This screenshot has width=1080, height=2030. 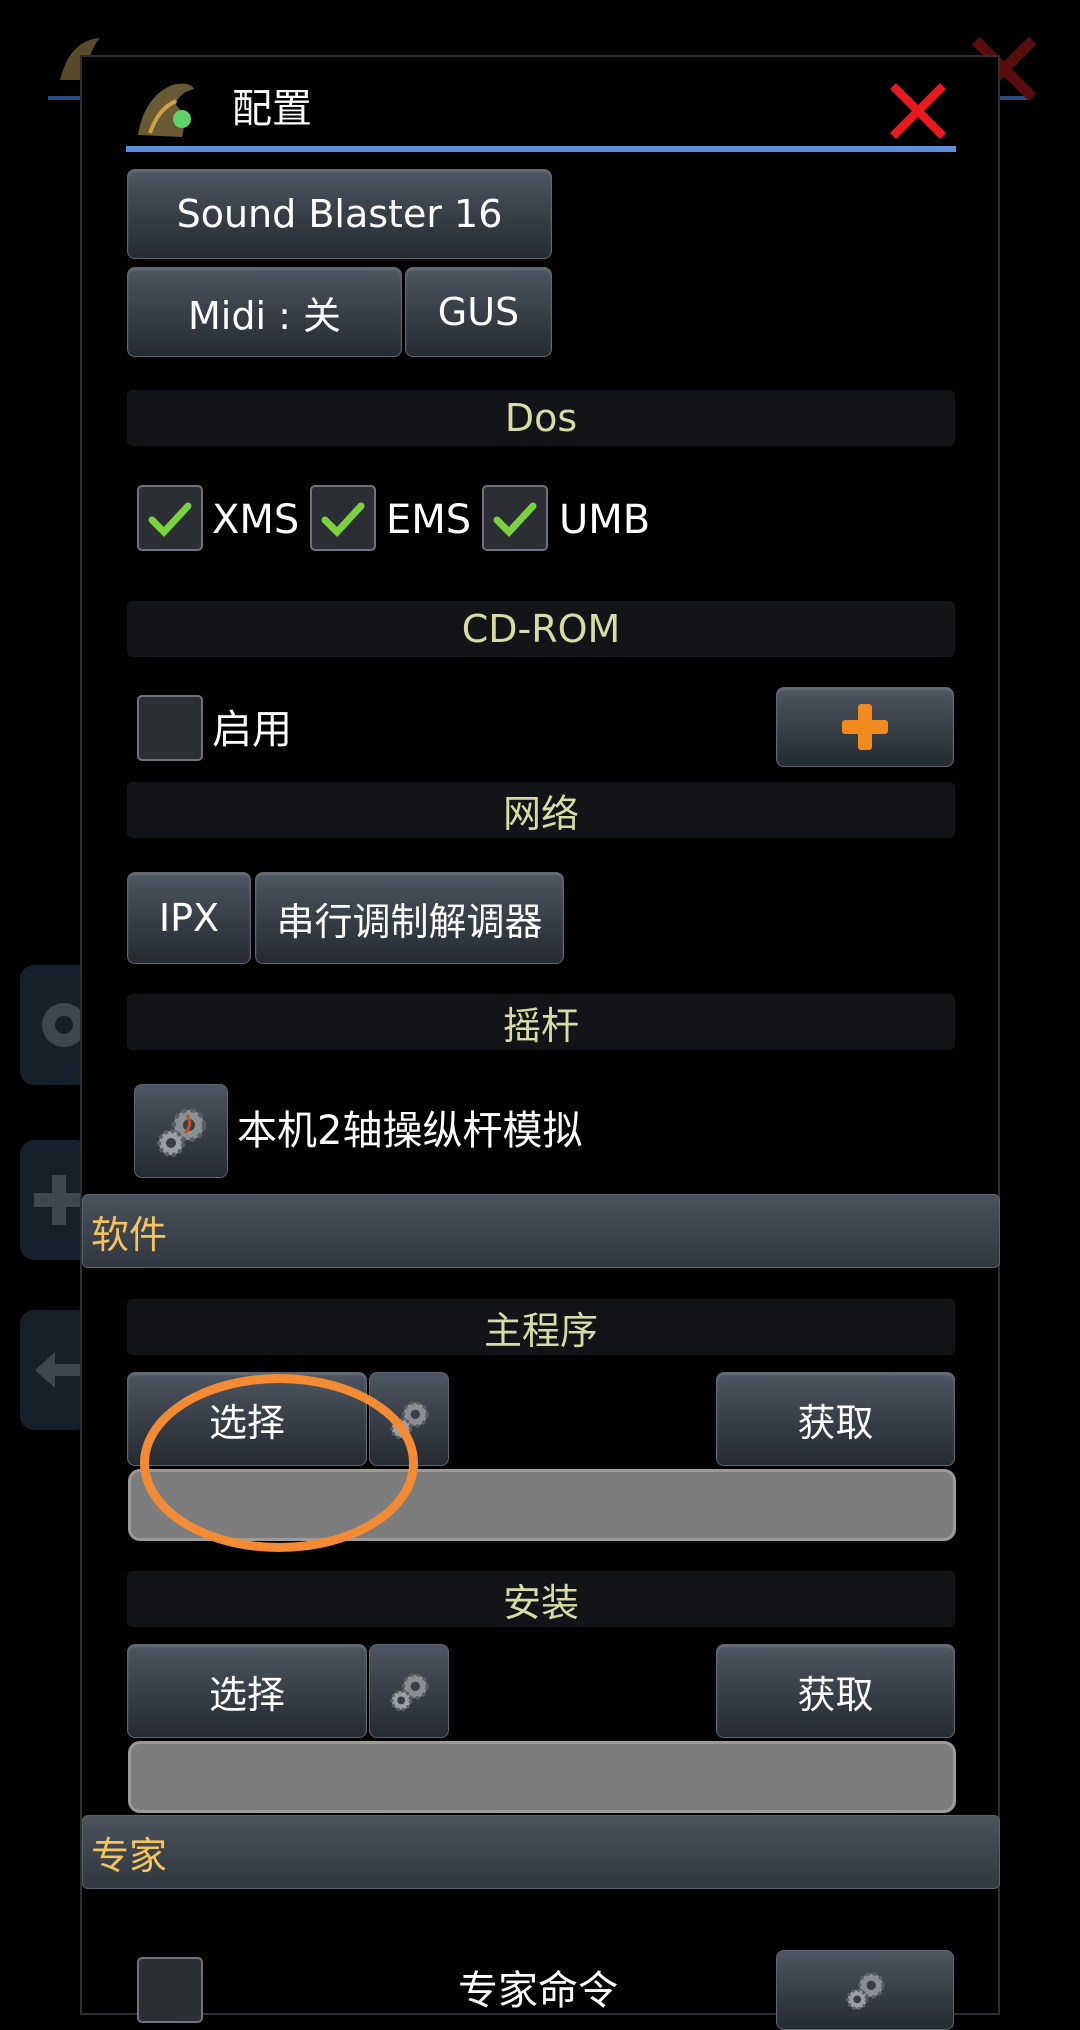 I want to click on dos-section-header: Dos, so click(x=541, y=418).